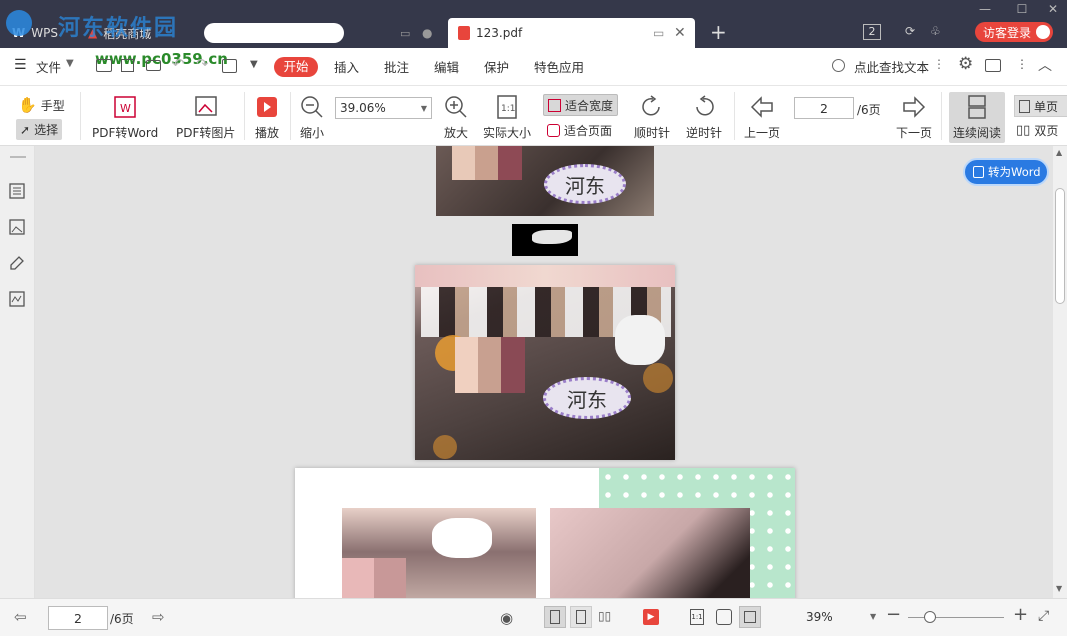 The image size is (1067, 636). I want to click on more-icon: ▼, so click(254, 64).